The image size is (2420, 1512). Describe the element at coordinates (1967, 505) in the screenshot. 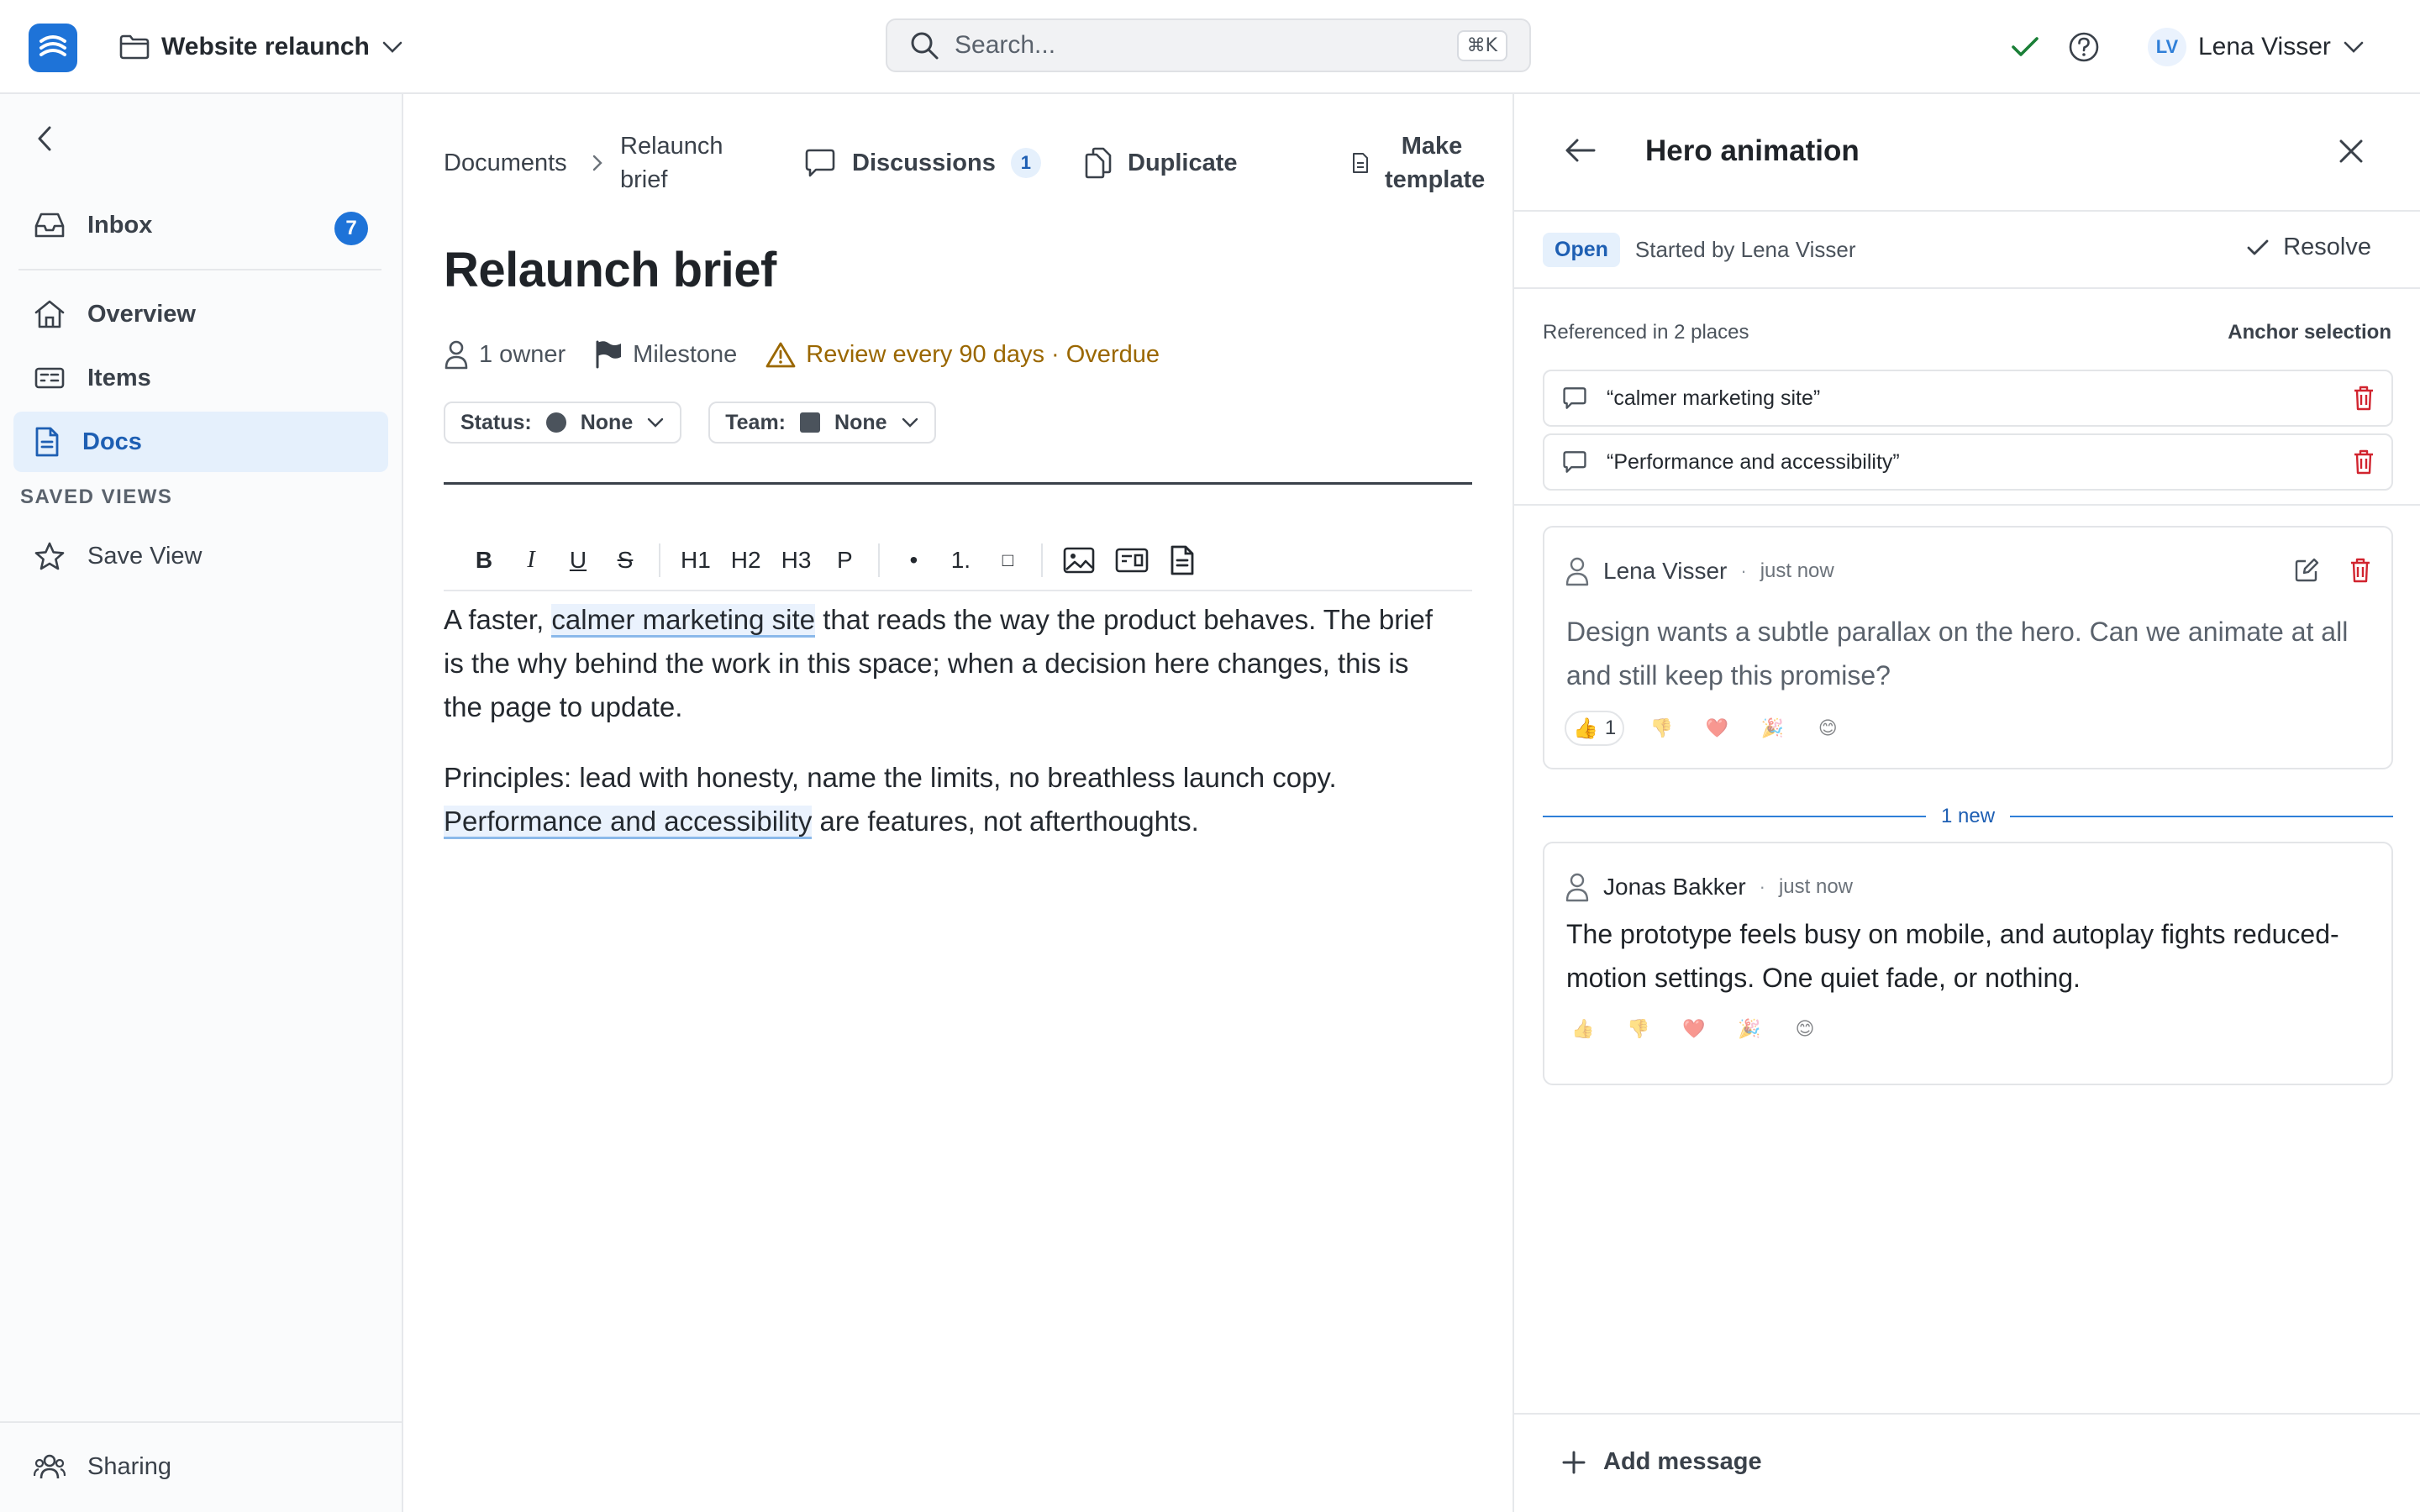

I see `panel-divider` at that location.